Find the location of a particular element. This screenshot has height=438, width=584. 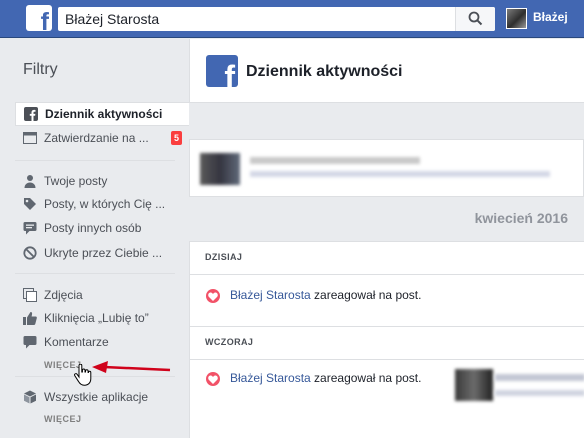

apps-cube-icon is located at coordinates (30, 397).